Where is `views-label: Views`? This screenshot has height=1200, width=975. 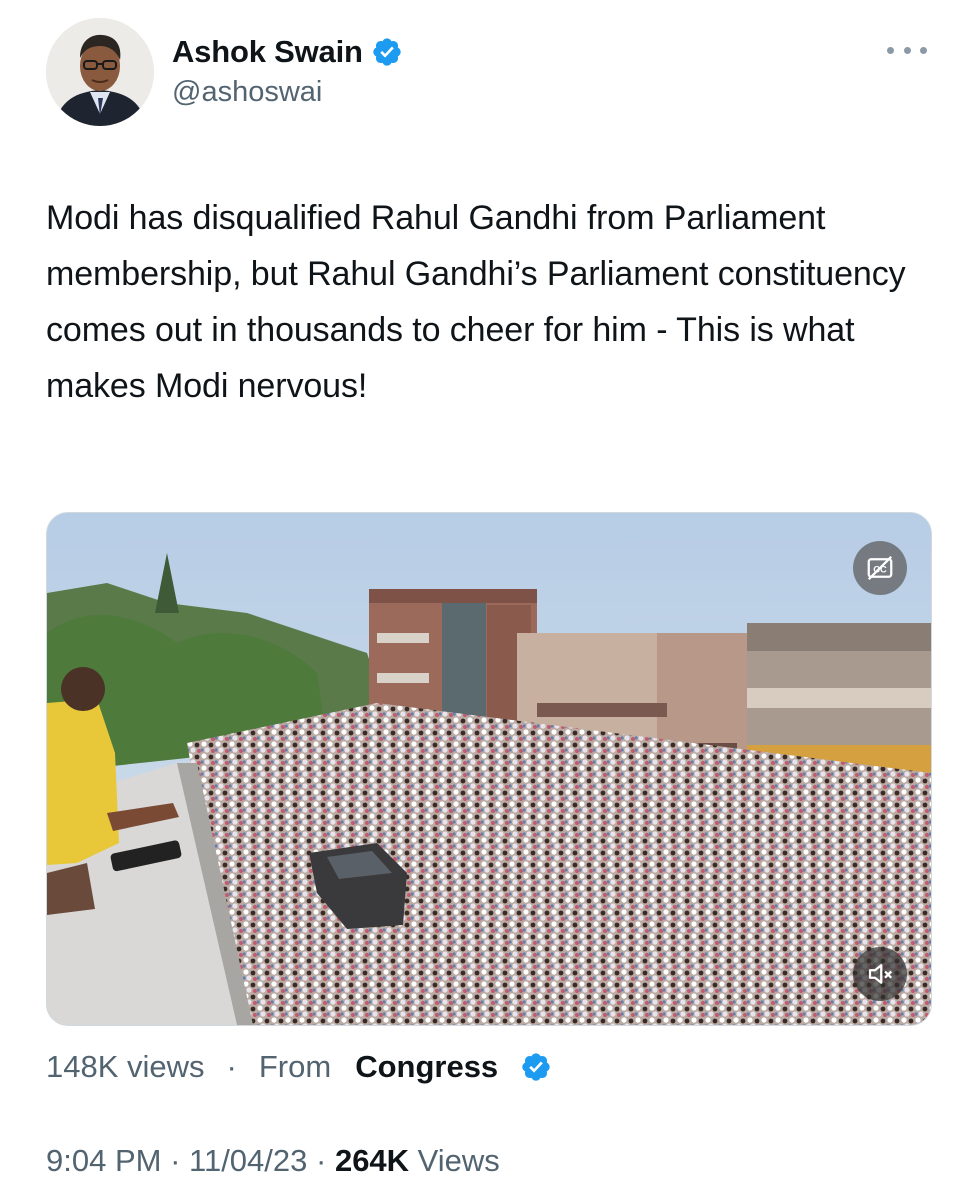
views-label: Views is located at coordinates (454, 1160).